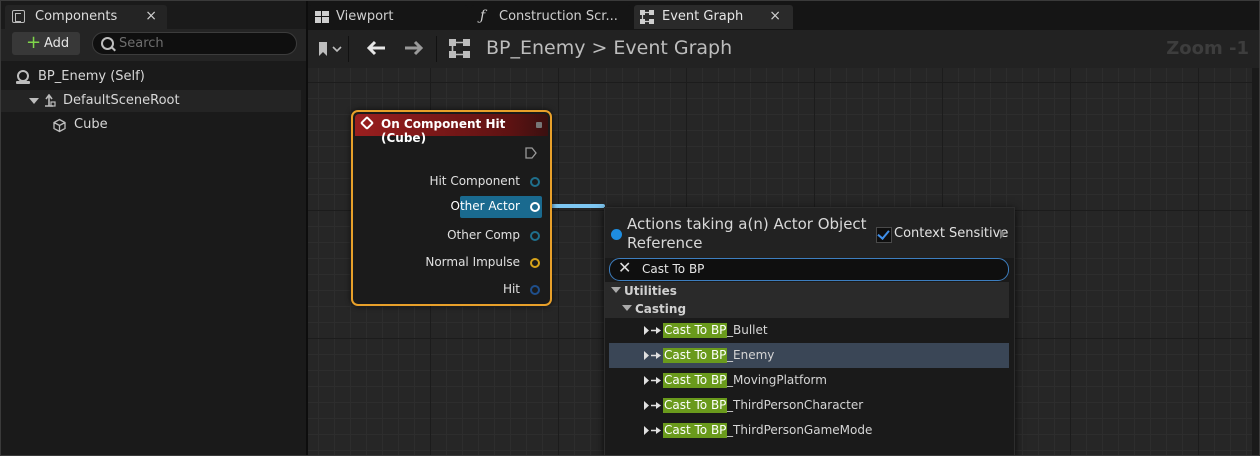  I want to click on event-icon, so click(367, 123).